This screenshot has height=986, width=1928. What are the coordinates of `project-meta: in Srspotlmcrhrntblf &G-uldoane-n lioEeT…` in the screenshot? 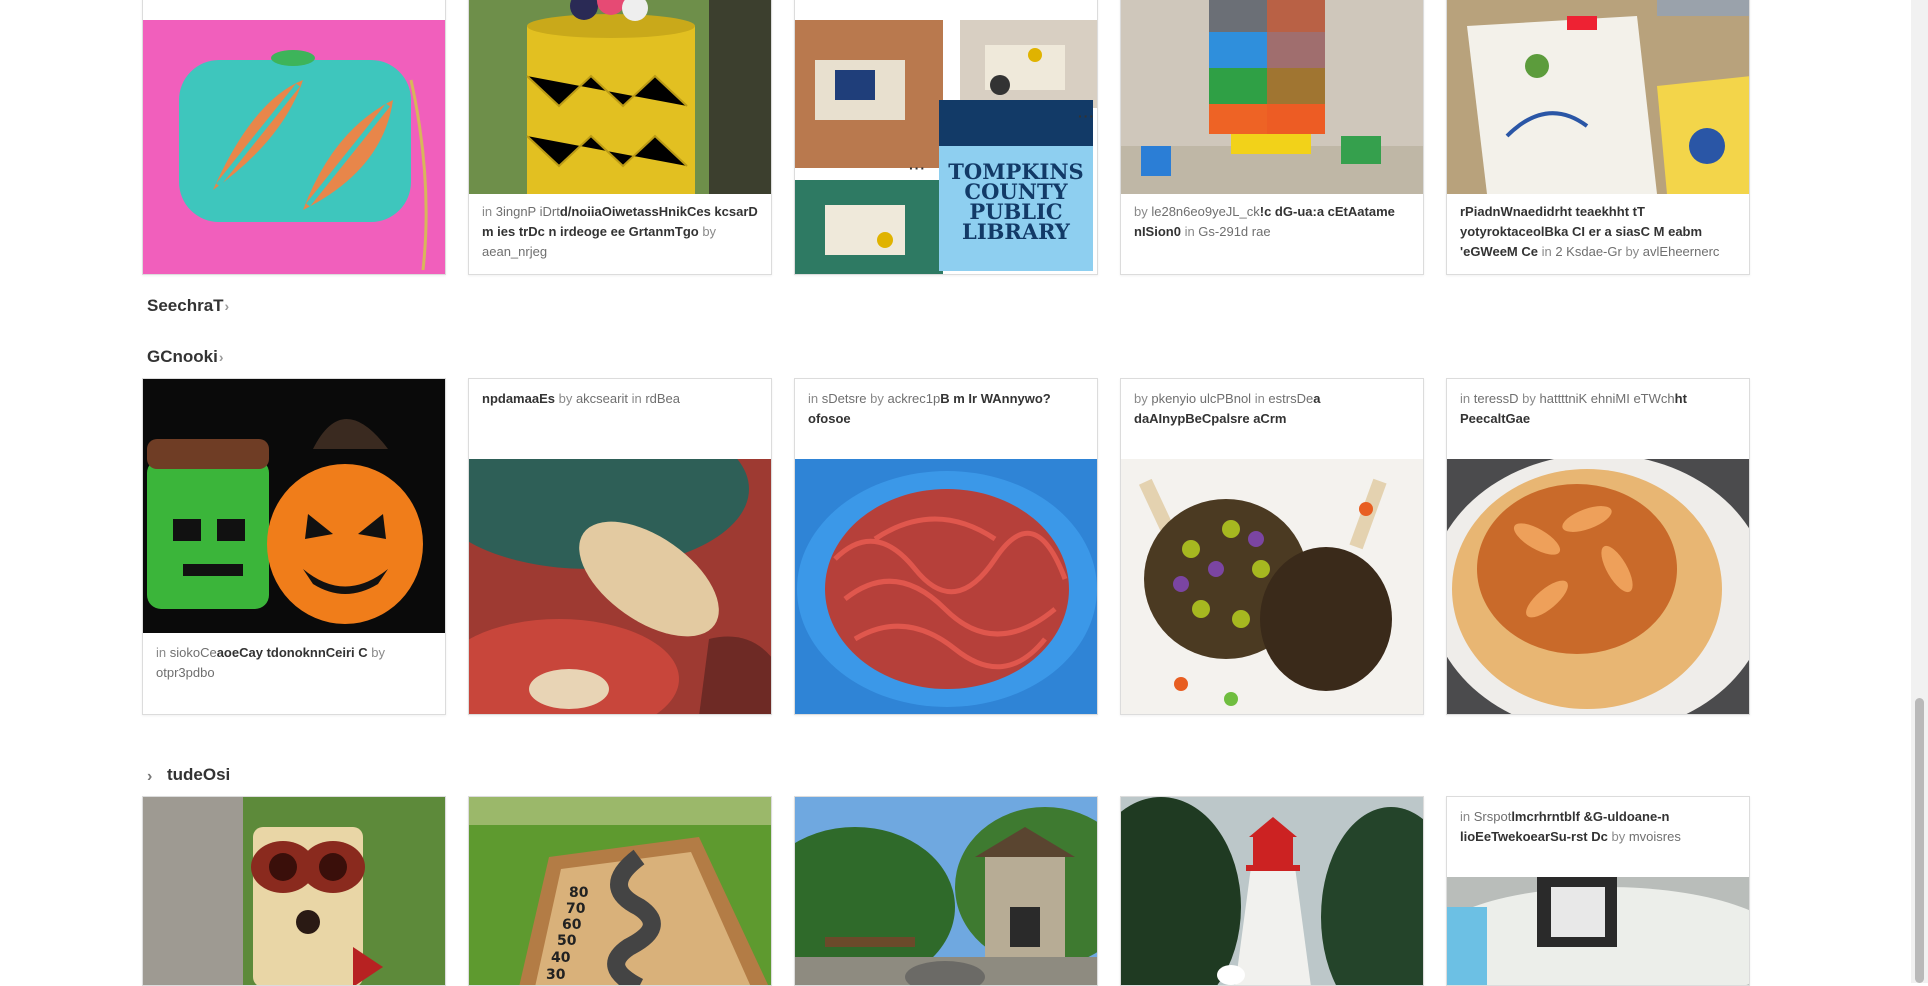 It's located at (1599, 827).